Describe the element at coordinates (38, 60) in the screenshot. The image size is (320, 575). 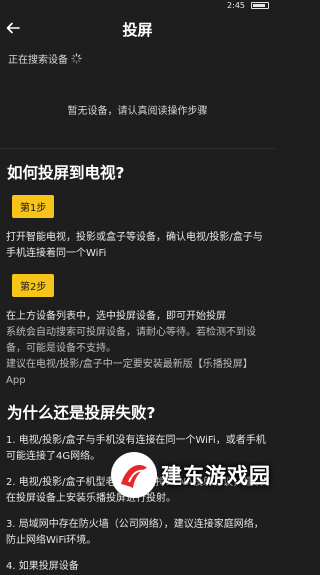
I see `scan-status-text: 正在搜索设备` at that location.